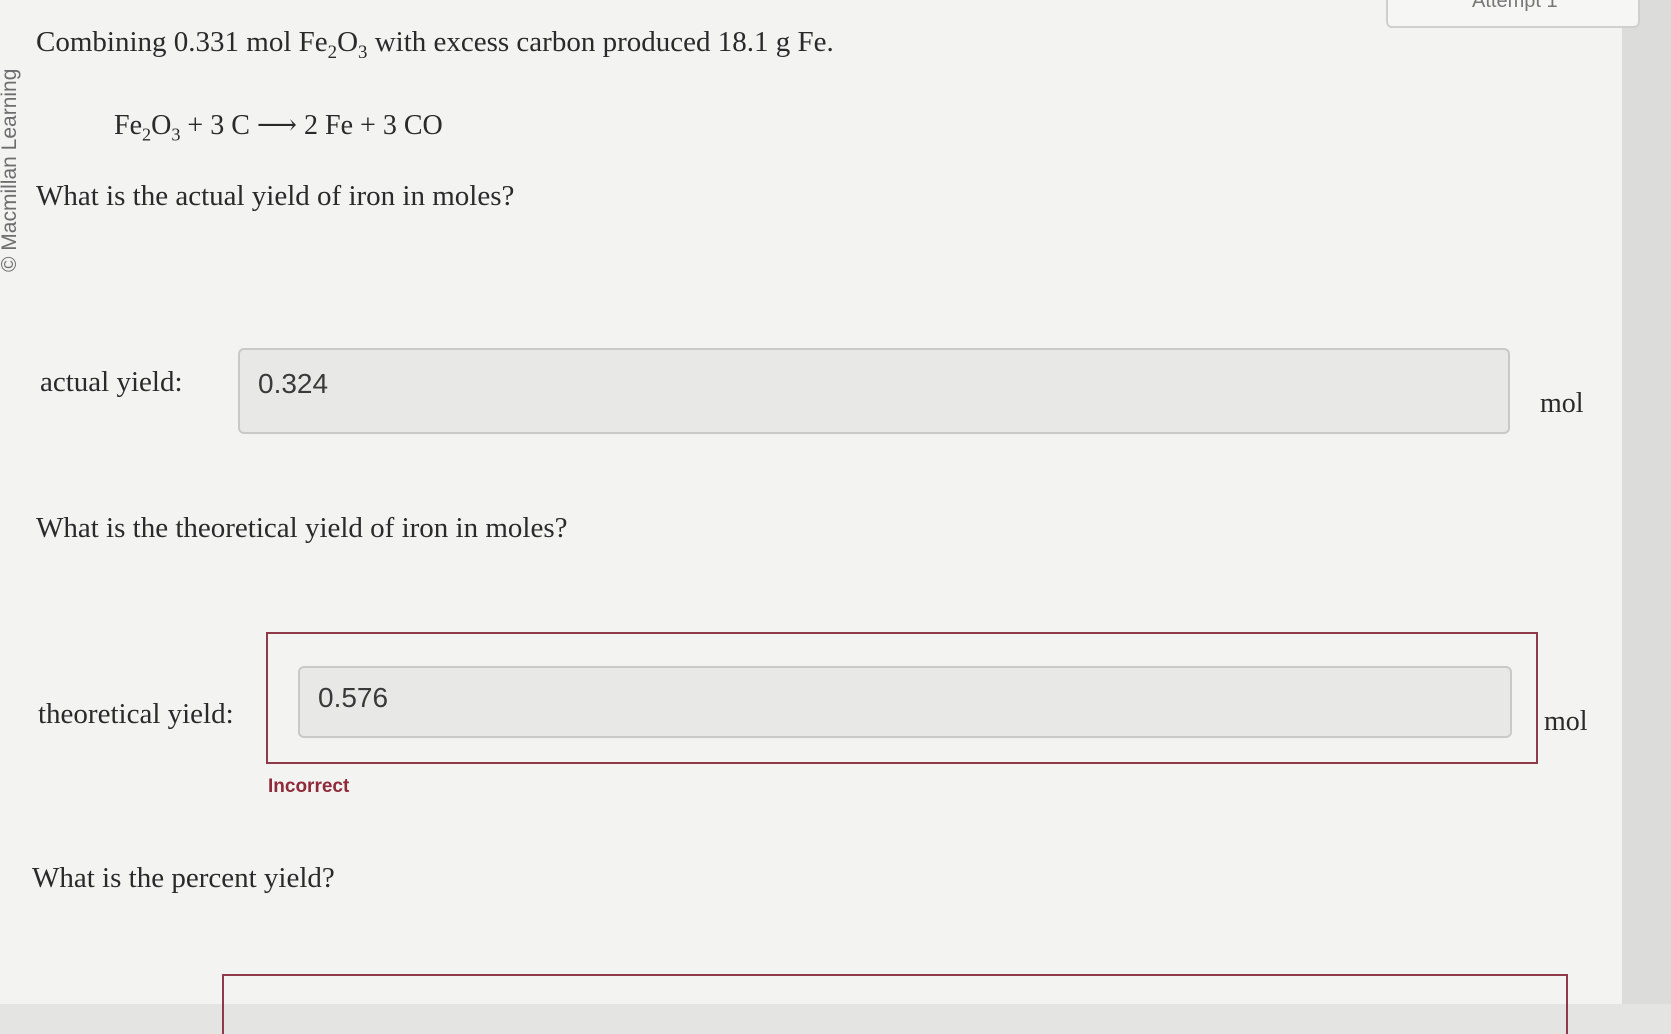 Image resolution: width=1671 pixels, height=1034 pixels. I want to click on attempt-label: Attempt 1, so click(1515, 6).